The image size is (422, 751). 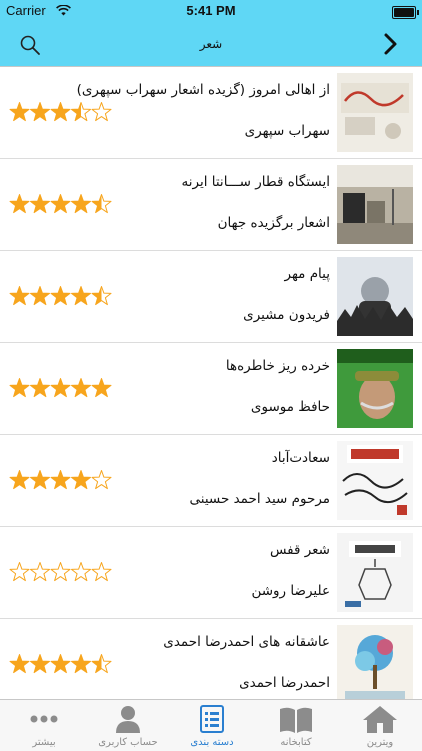 I want to click on navigation-bar: شعر, so click(x=211, y=45).